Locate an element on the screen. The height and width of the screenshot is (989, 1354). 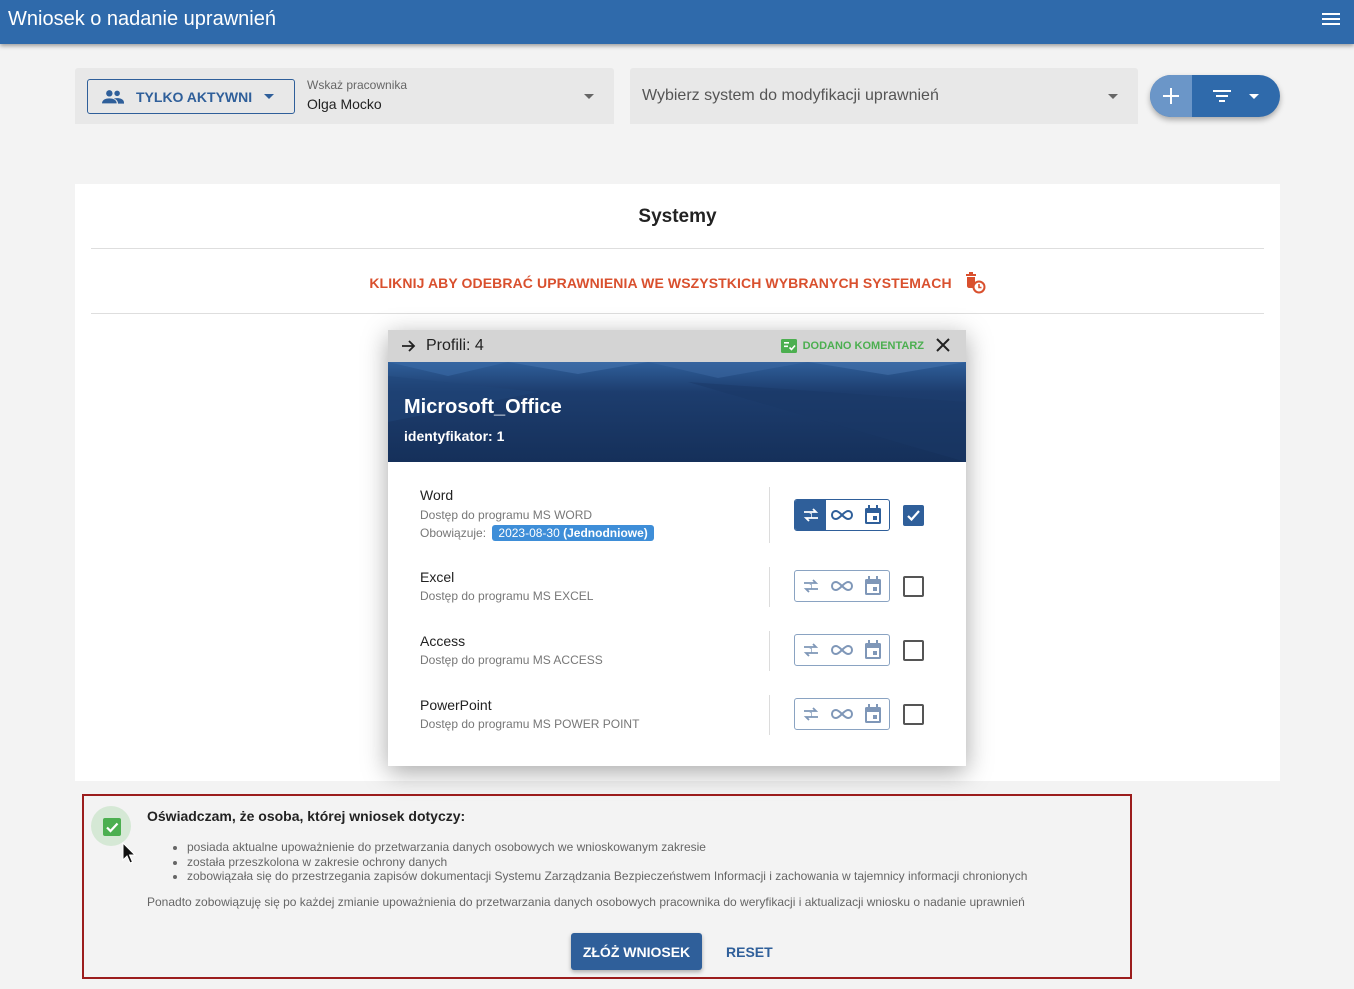
profile-description: Dostęp do programu MS ACCESS is located at coordinates (511, 660).